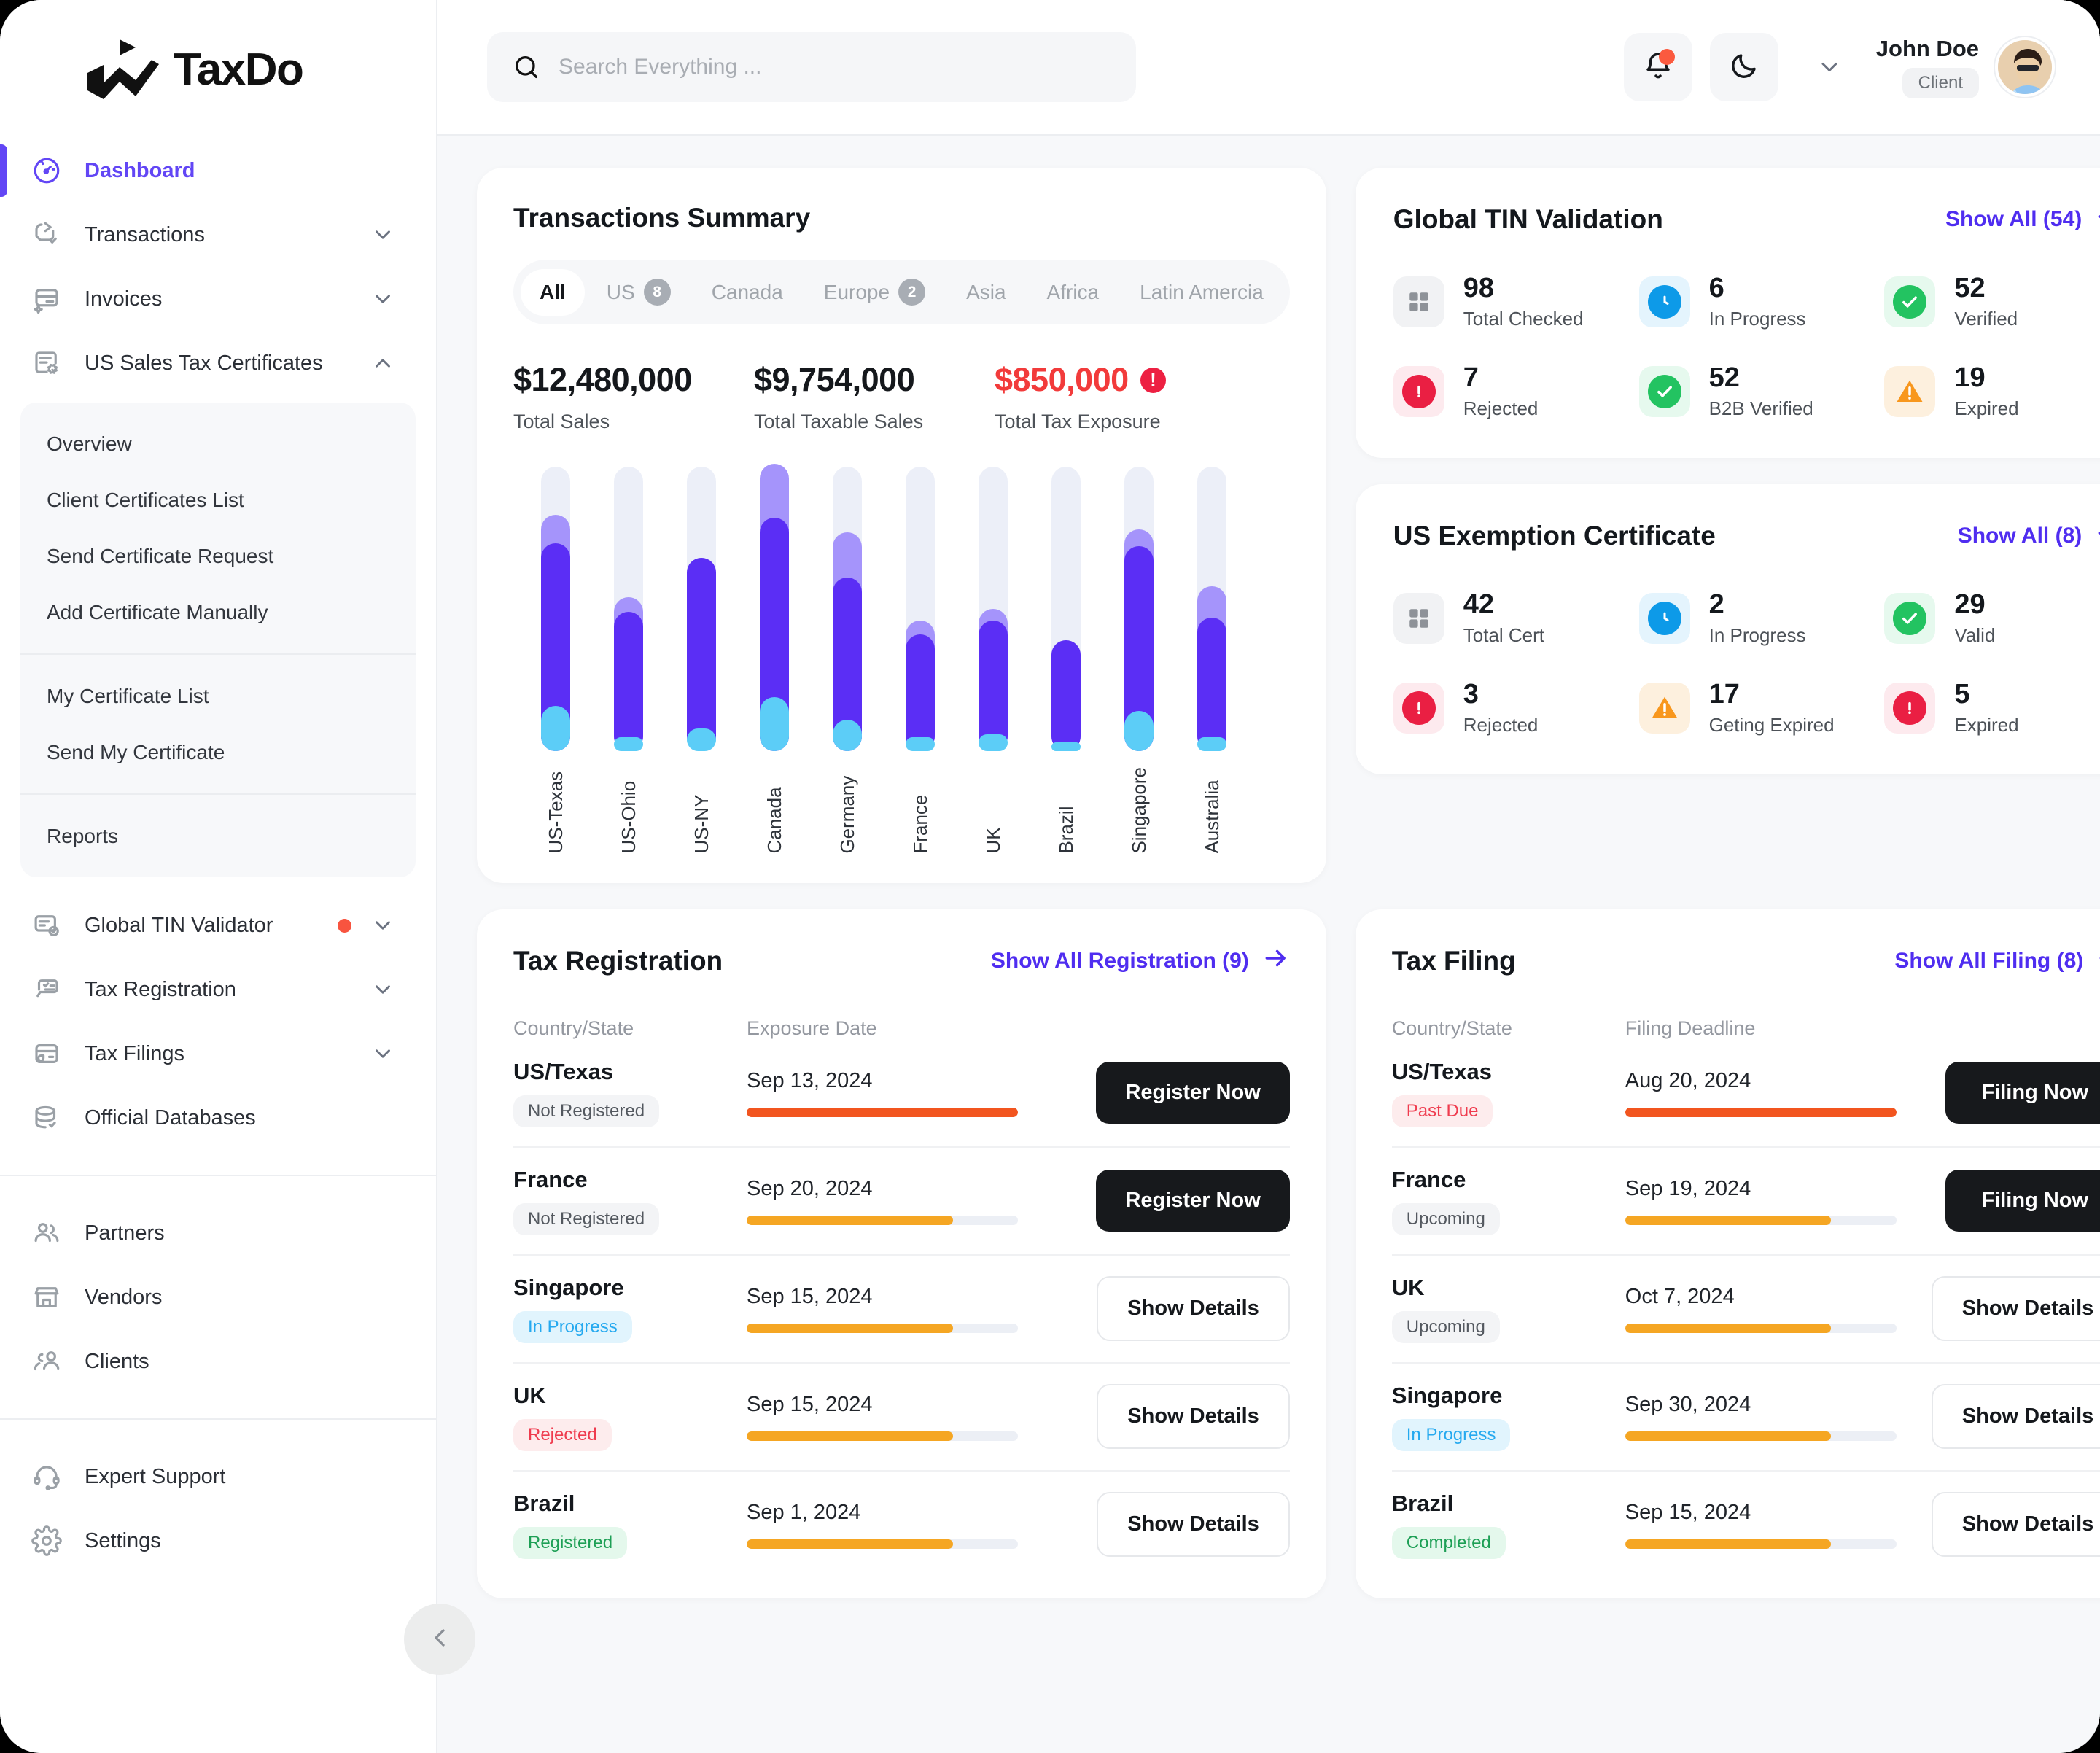 The image size is (2100, 1753). What do you see at coordinates (901, 1525) in the screenshot?
I see `table-row: Brazil Registered Sep 1, 2024 Show Details` at bounding box center [901, 1525].